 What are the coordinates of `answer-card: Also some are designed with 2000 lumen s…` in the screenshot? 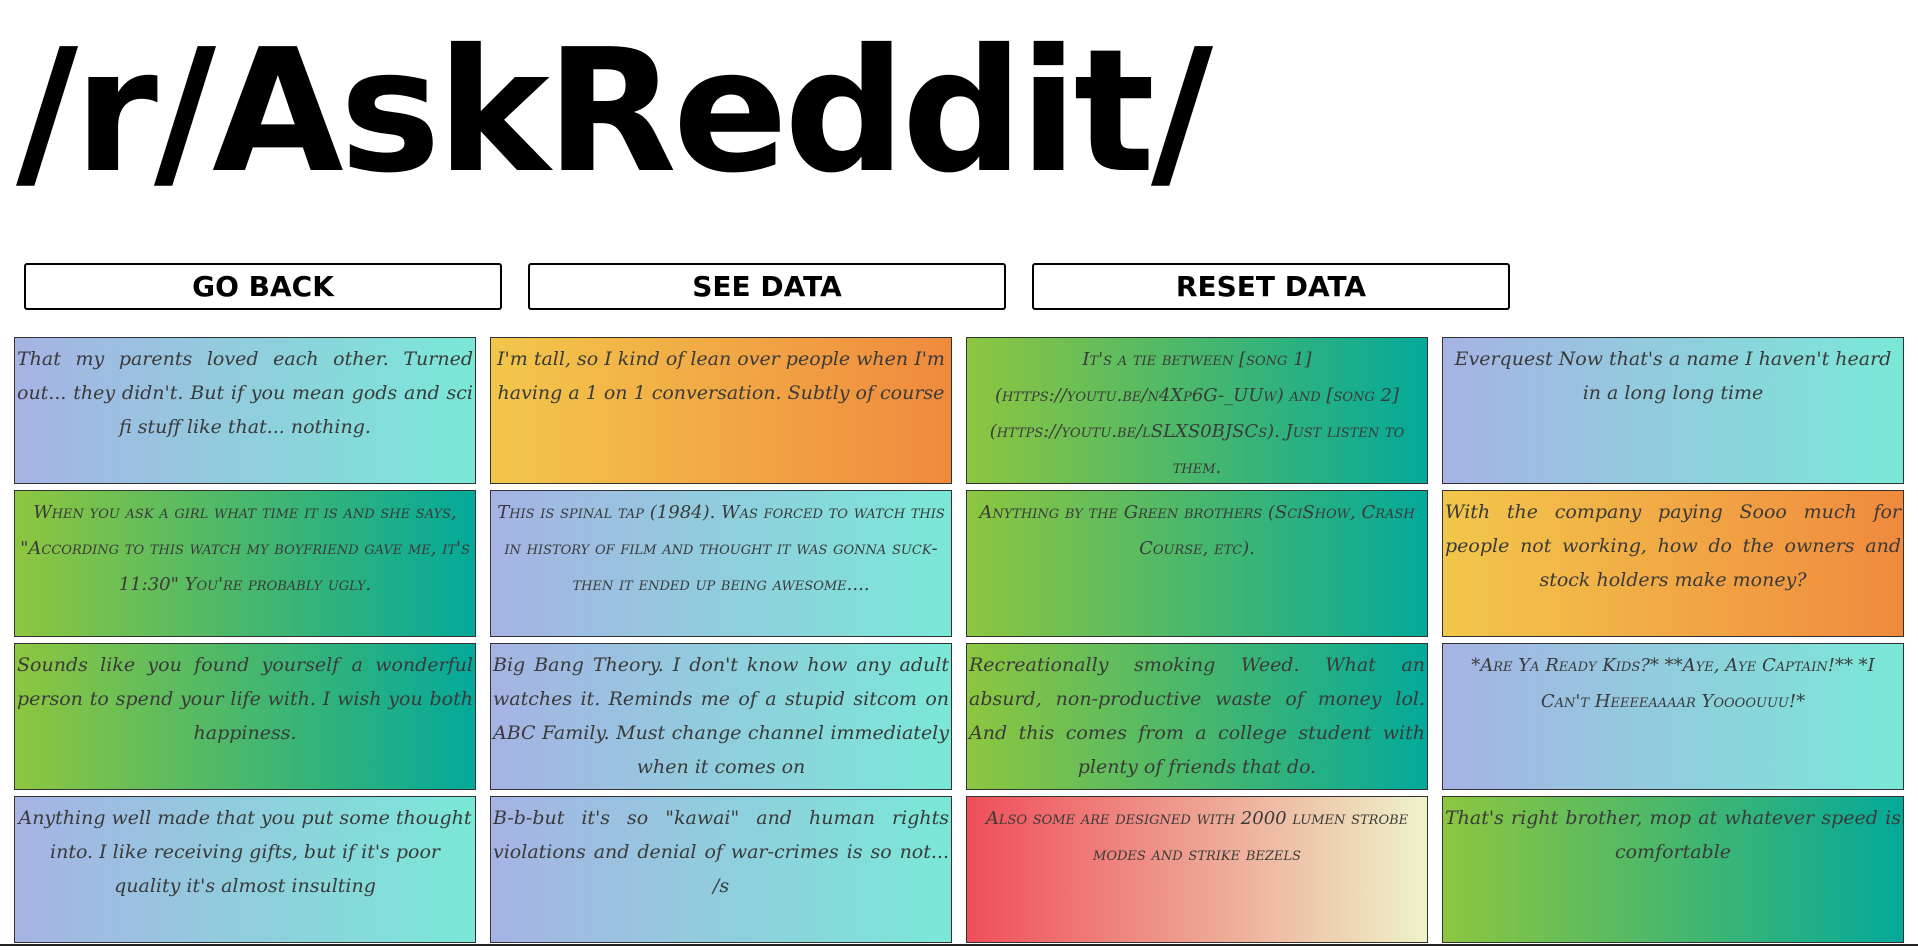 It's located at (1197, 869).